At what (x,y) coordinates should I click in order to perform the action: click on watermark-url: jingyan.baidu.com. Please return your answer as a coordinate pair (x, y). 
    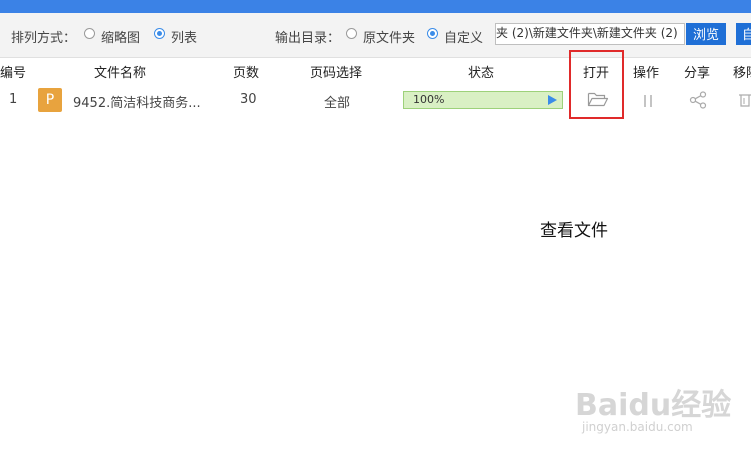
    Looking at the image, I should click on (637, 427).